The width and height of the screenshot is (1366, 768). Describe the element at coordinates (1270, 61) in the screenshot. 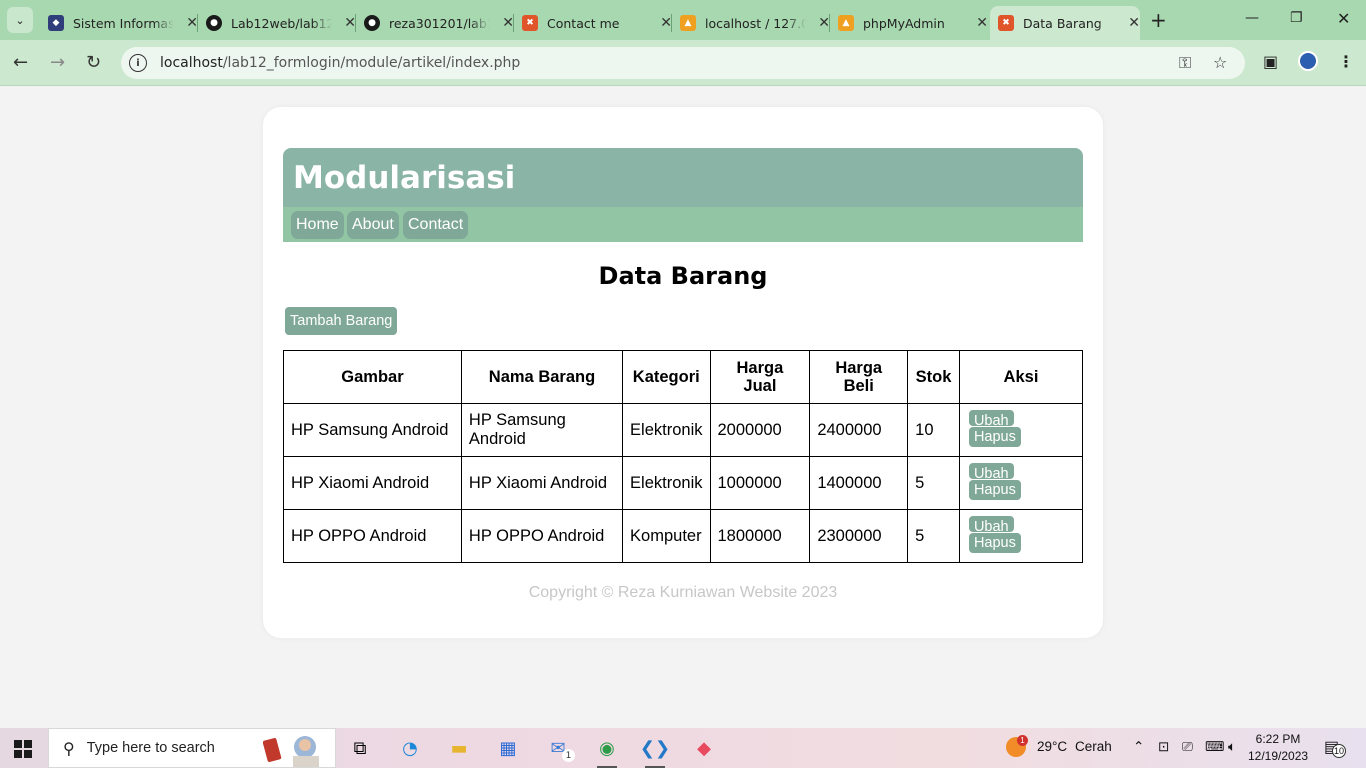

I see `side-panel-icon: ▣` at that location.